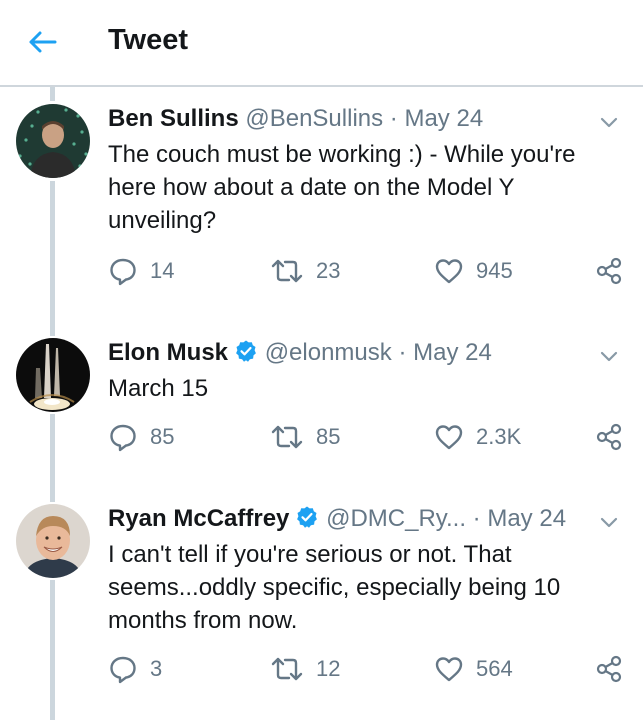  What do you see at coordinates (494, 668) in the screenshot?
I see `like-count: 564` at bounding box center [494, 668].